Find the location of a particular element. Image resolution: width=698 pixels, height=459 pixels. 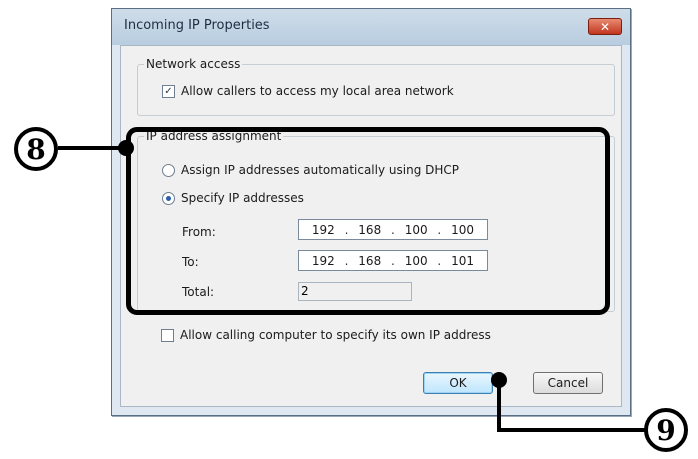

dialog-title: Incoming IP Properties is located at coordinates (197, 25).